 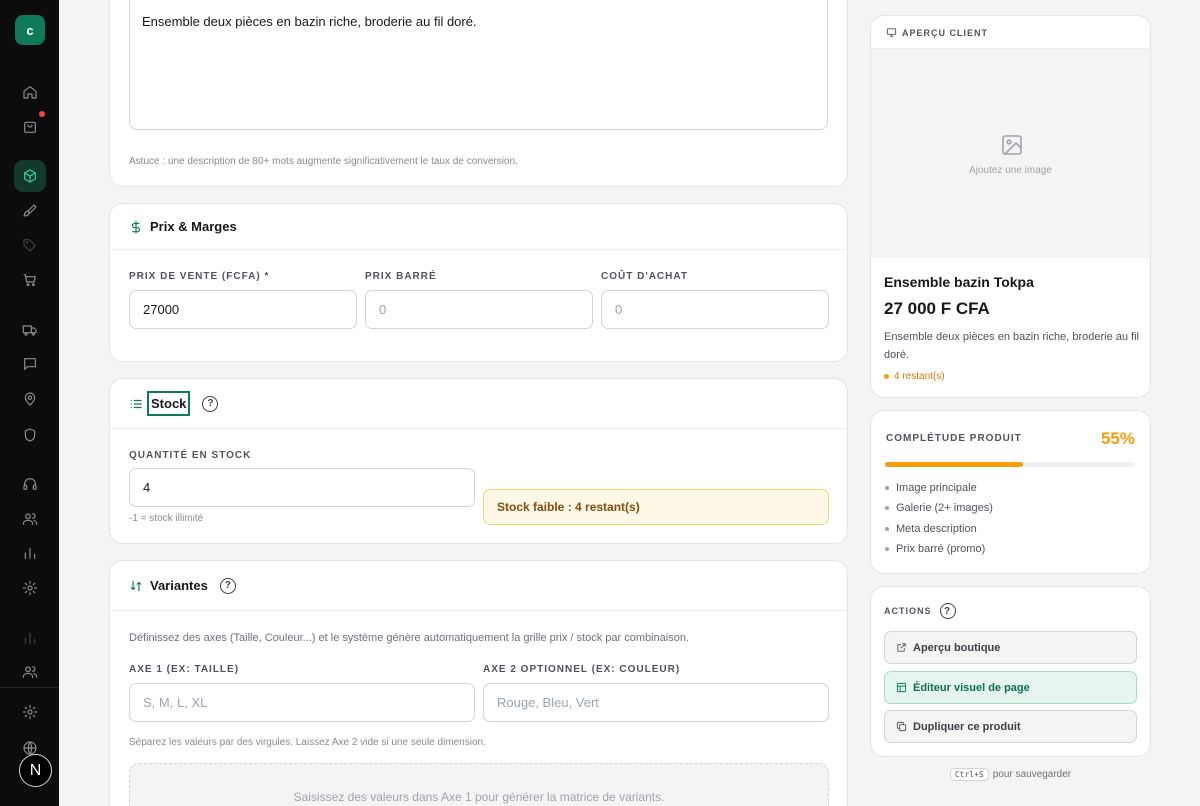 What do you see at coordinates (478, 404) in the screenshot?
I see `stock-header: Stock ?` at bounding box center [478, 404].